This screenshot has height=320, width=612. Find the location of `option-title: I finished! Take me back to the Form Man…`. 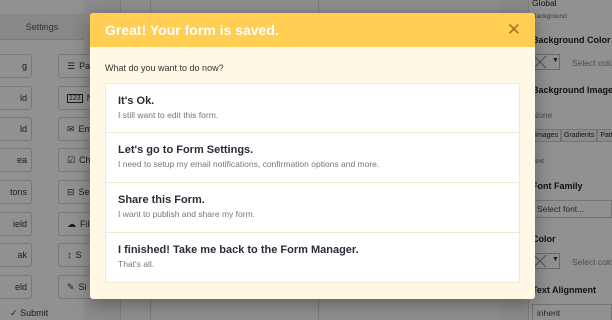

option-title: I finished! Take me back to the Form Man… is located at coordinates (238, 250).